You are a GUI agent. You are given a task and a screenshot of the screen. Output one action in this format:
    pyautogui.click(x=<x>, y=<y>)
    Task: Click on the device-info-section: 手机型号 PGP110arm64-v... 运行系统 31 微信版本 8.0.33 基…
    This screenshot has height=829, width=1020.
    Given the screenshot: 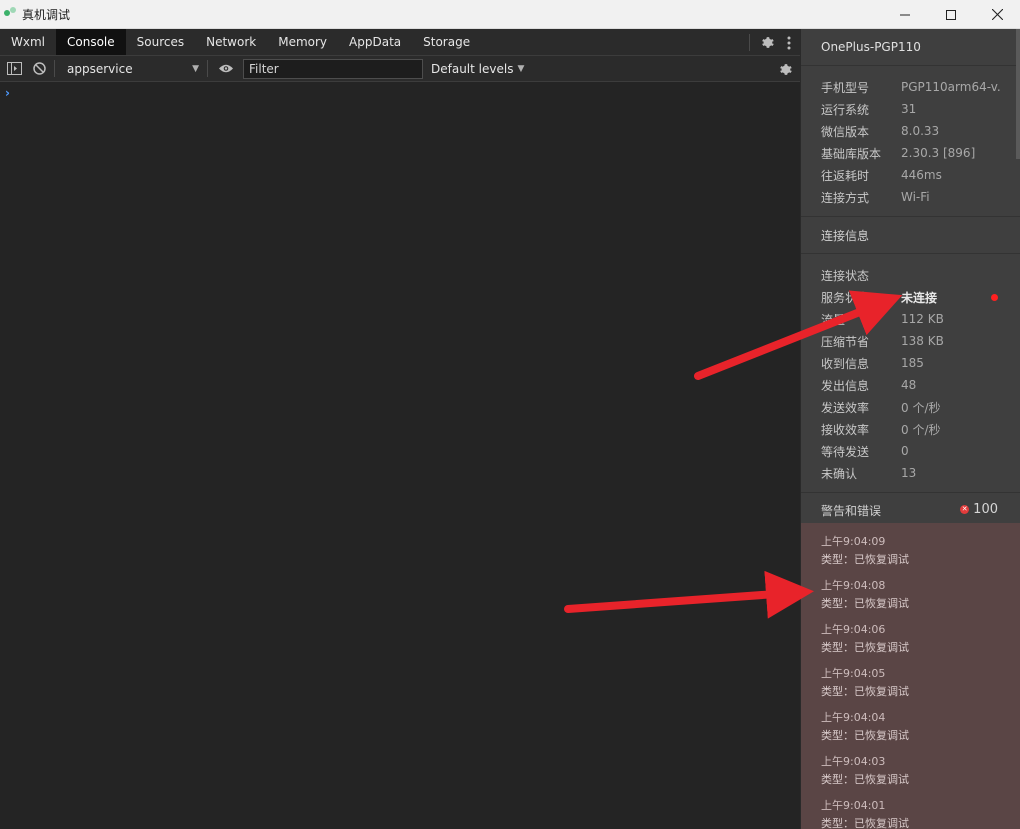 What is the action you would take?
    pyautogui.click(x=910, y=141)
    